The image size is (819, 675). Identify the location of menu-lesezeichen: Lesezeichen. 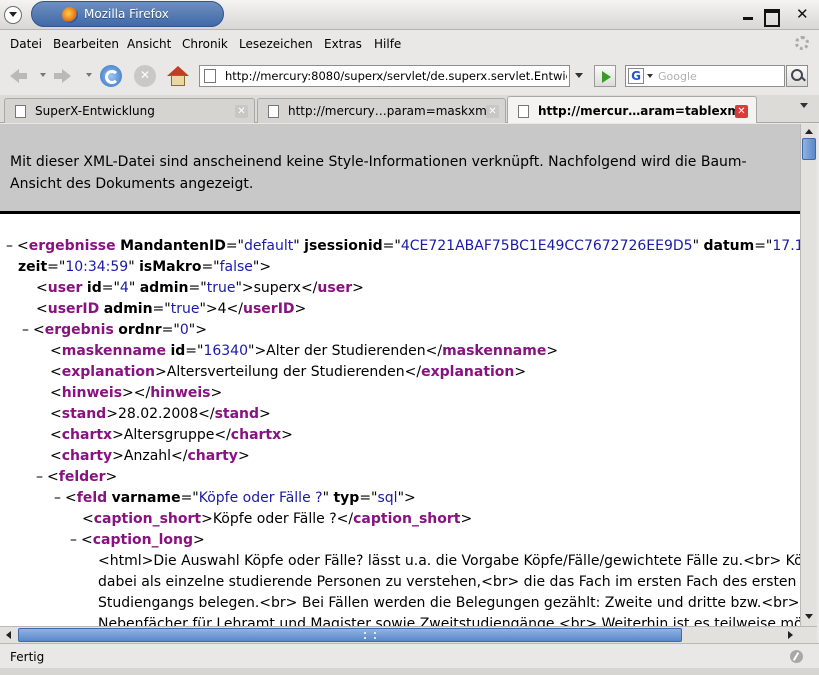
(276, 44).